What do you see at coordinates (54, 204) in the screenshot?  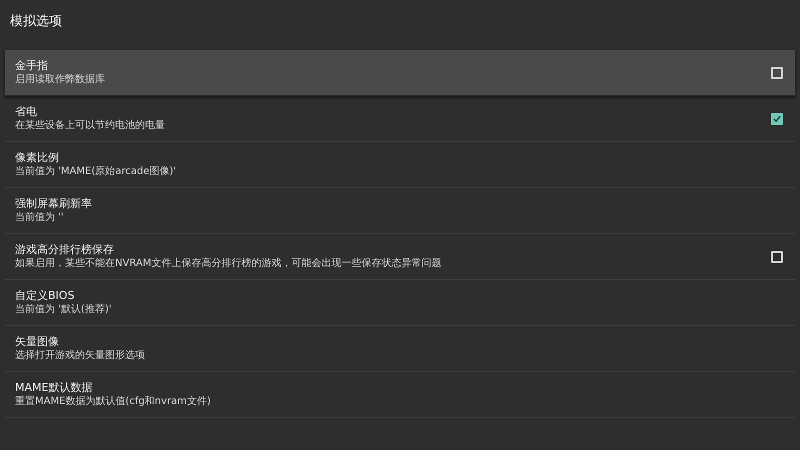 I see `option-title: 强制屏幕刷新率` at bounding box center [54, 204].